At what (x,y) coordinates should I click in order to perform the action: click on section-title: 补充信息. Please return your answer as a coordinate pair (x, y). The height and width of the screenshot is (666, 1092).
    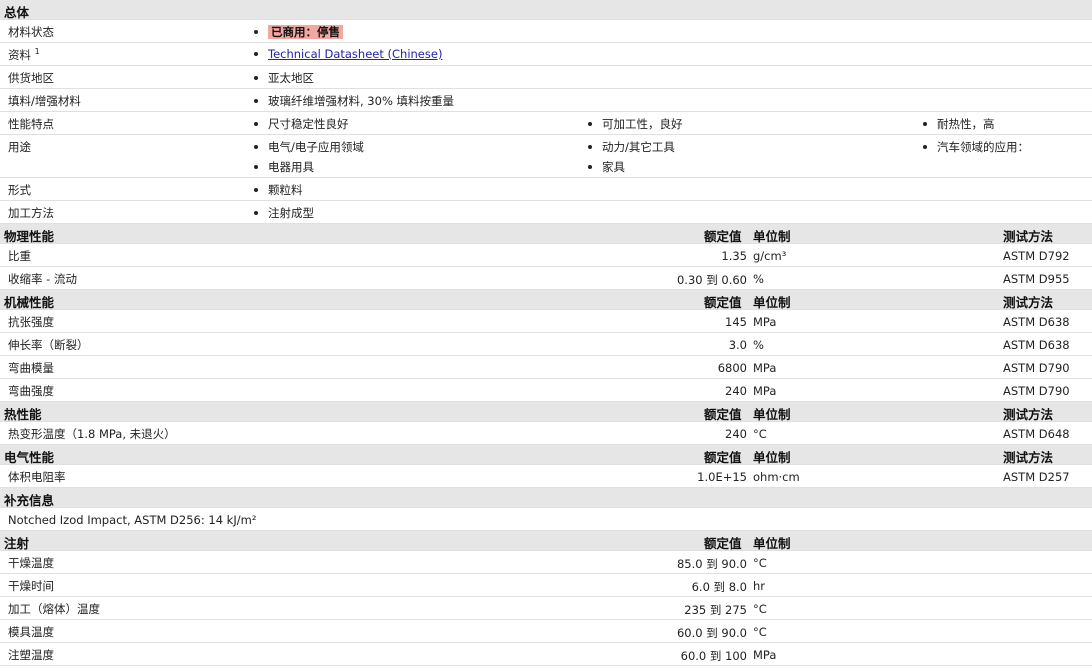
    Looking at the image, I should click on (29, 500).